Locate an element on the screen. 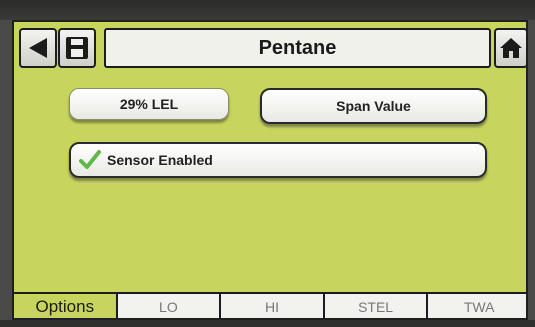 Image resolution: width=535 pixels, height=327 pixels. tab-hi: HI is located at coordinates (273, 306).